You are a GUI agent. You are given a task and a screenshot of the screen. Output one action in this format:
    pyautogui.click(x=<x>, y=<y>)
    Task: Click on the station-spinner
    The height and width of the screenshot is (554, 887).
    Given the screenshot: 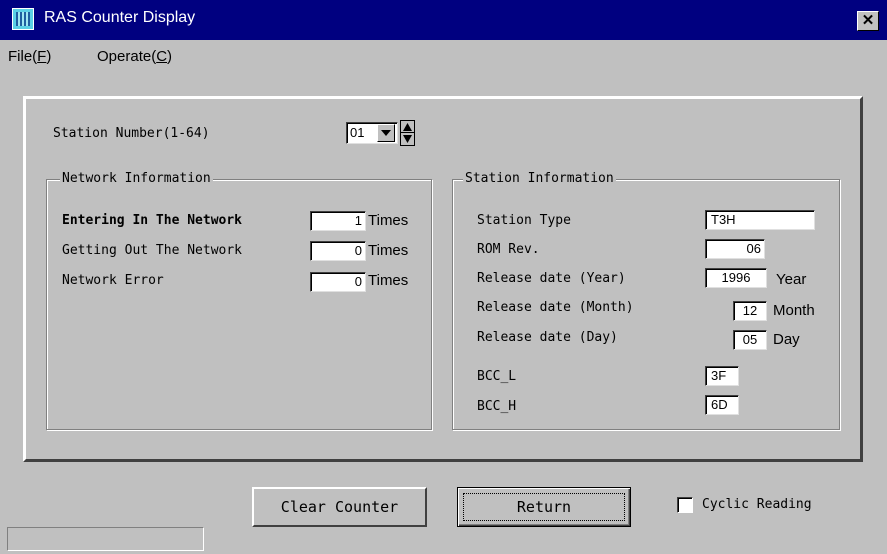 What is the action you would take?
    pyautogui.click(x=407, y=133)
    